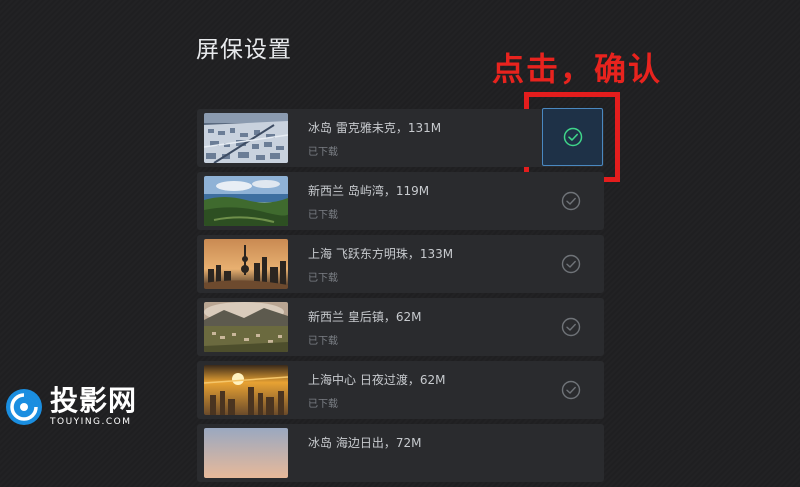 This screenshot has height=487, width=800. I want to click on screensaver-item-iceland-sunrise: 冰岛 海边日出，72M, so click(400, 453).